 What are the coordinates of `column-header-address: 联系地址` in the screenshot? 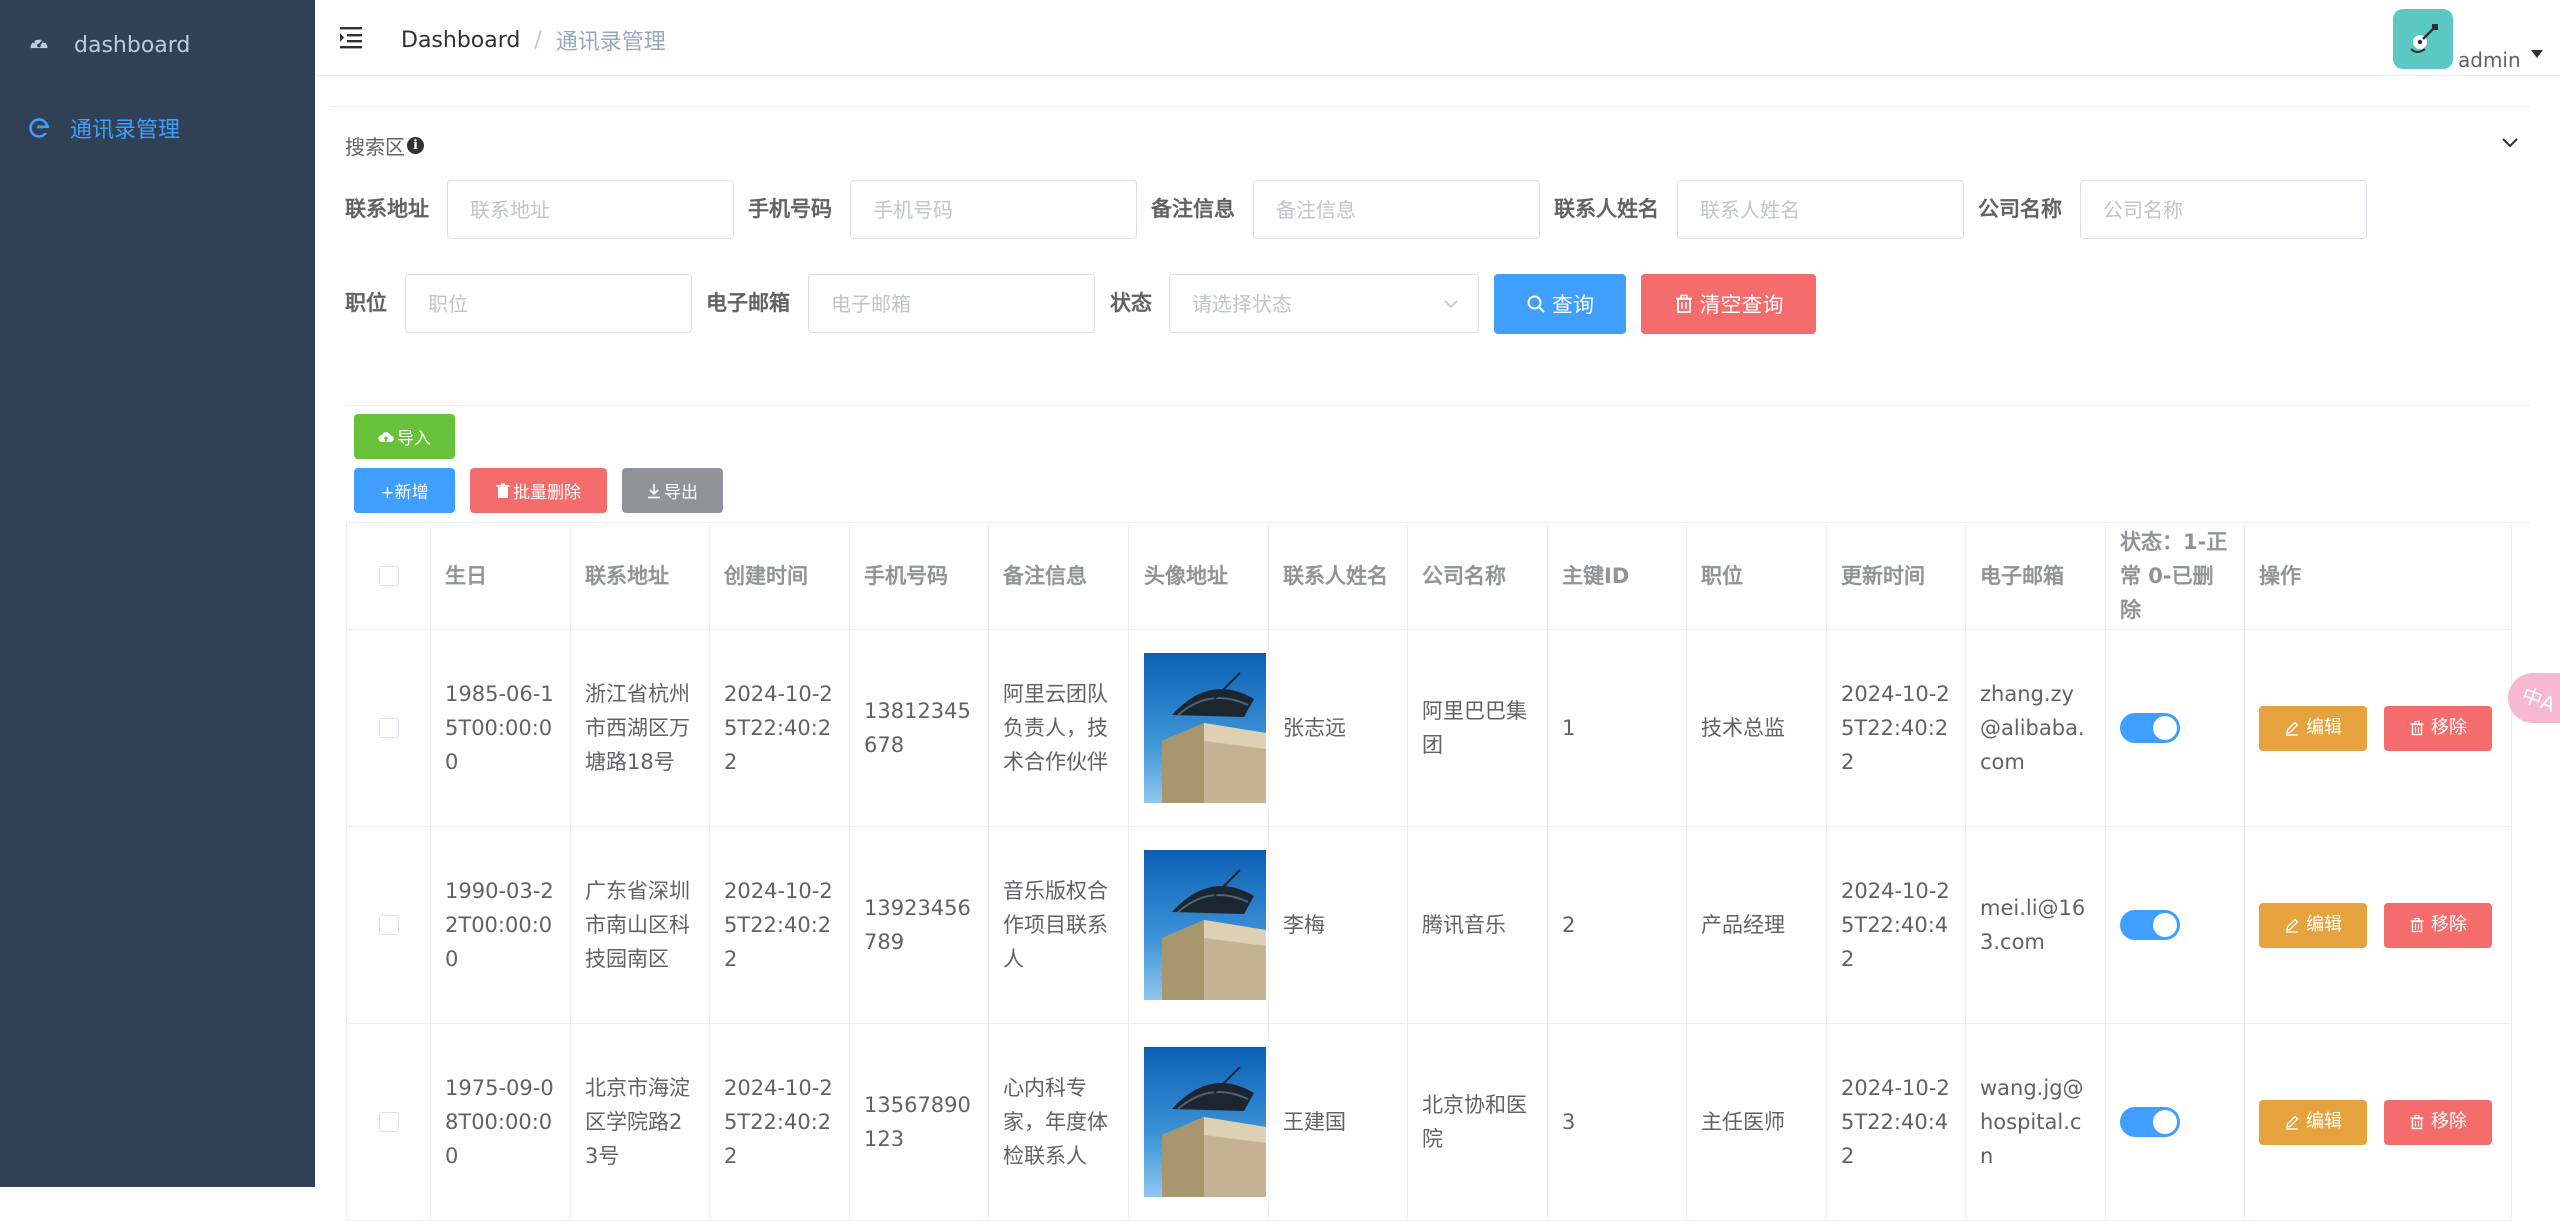 It's located at (640, 576).